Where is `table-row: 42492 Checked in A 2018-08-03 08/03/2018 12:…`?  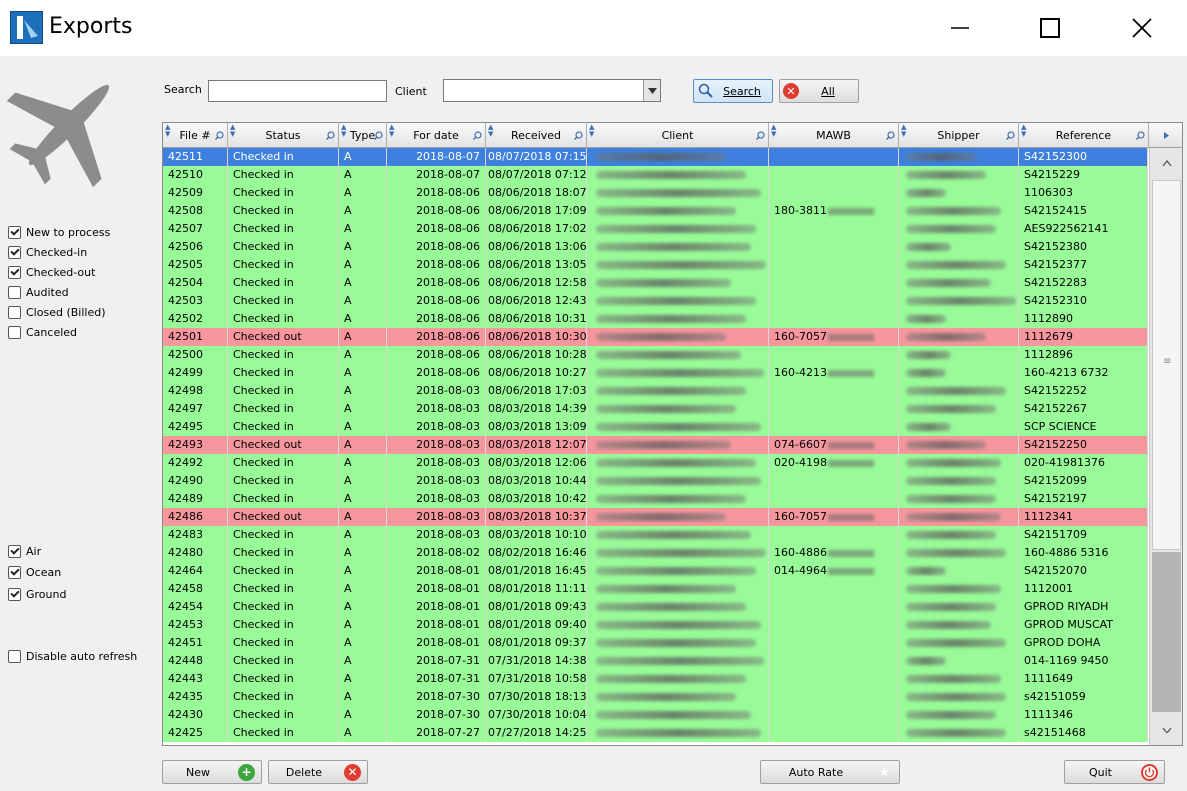 table-row: 42492 Checked in A 2018-08-03 08/03/2018 12:… is located at coordinates (655, 463).